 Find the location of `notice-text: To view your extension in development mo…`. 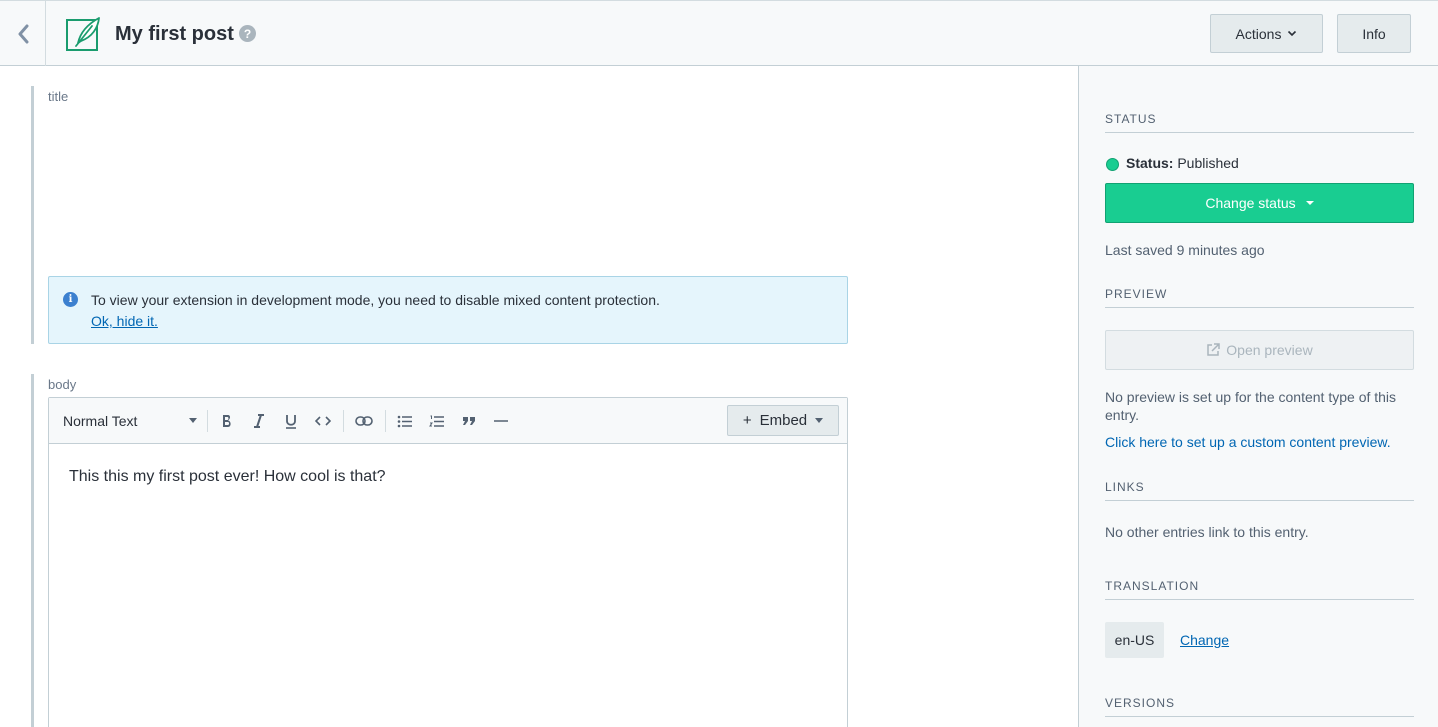

notice-text: To view your extension in development mo… is located at coordinates (375, 300).